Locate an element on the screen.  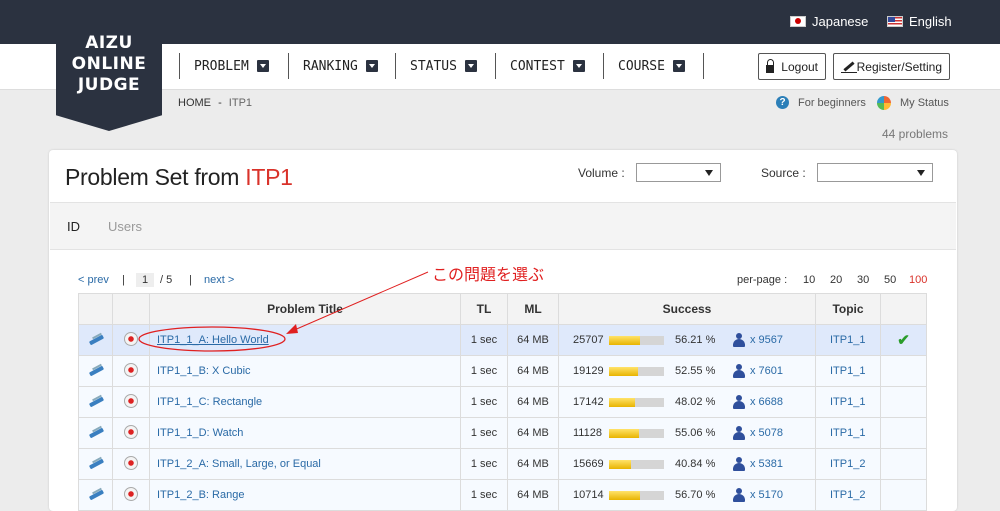
volume-select is located at coordinates (678, 172).